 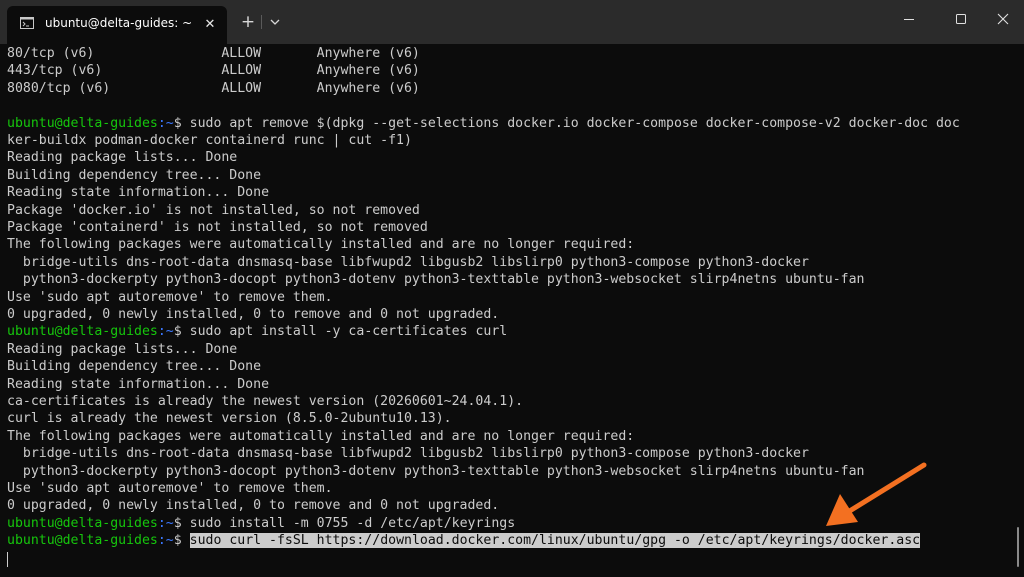 What do you see at coordinates (261, 22) in the screenshot?
I see `tab-separator` at bounding box center [261, 22].